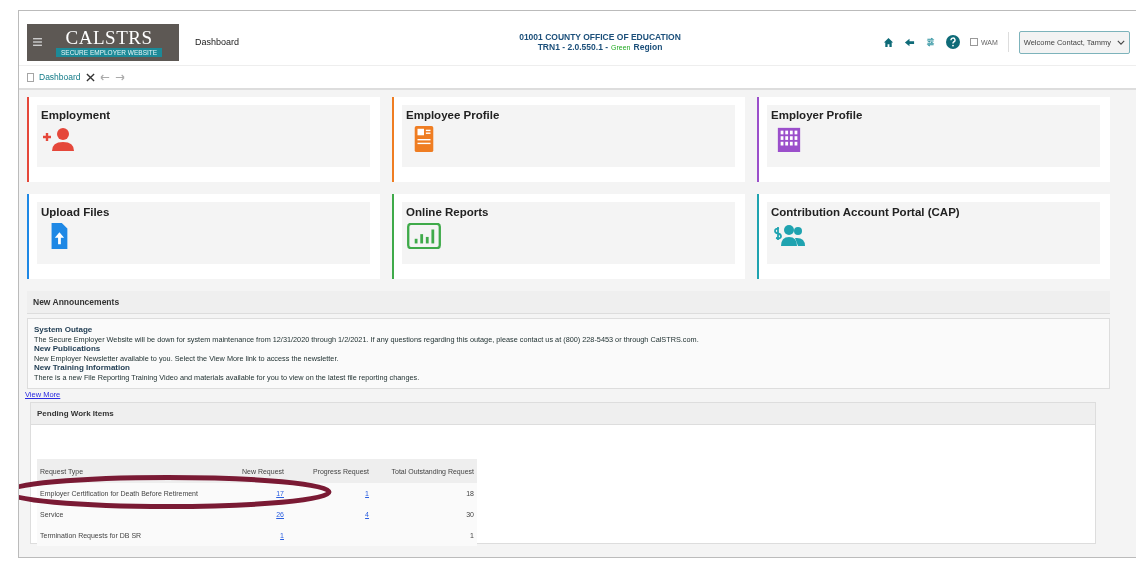 The width and height of the screenshot is (1138, 568). Describe the element at coordinates (75, 212) in the screenshot. I see `card-title: Upload Files` at that location.